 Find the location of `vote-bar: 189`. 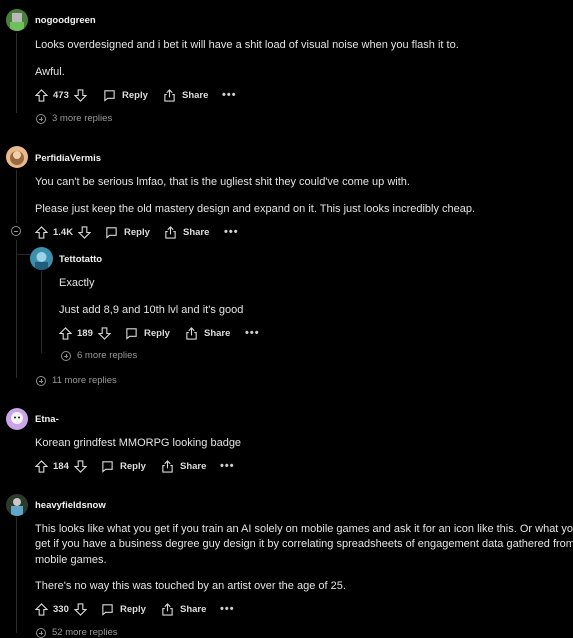

vote-bar: 189 is located at coordinates (85, 333).